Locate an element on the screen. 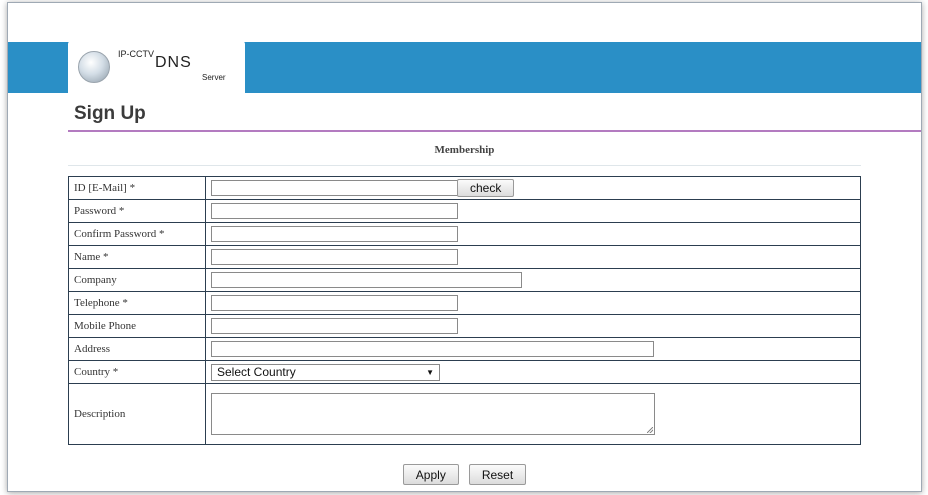  mobile-phone-label: Mobile Phone is located at coordinates (137, 326).